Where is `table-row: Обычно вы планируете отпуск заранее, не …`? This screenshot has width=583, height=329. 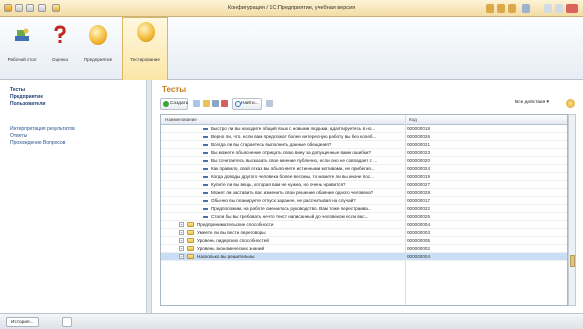
table-row: Обычно вы планируете отпуск заранее, не … is located at coordinates (364, 201).